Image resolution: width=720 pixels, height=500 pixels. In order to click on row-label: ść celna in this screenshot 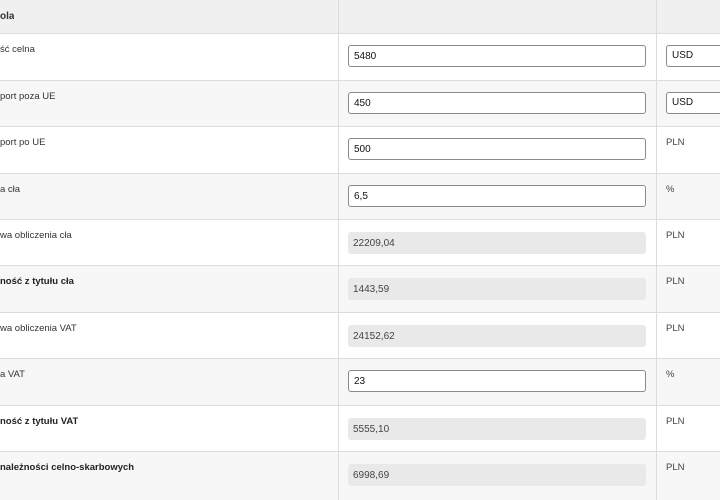, I will do `click(17, 49)`.